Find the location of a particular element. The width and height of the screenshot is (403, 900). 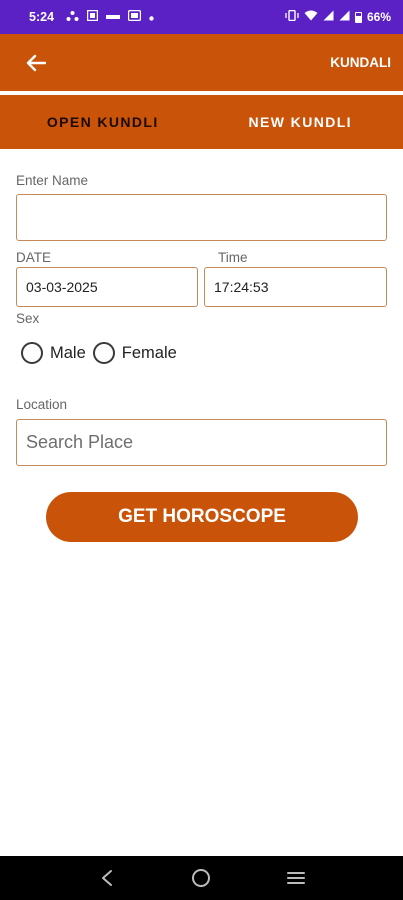

status-left: 5:24 is located at coordinates (91, 17).